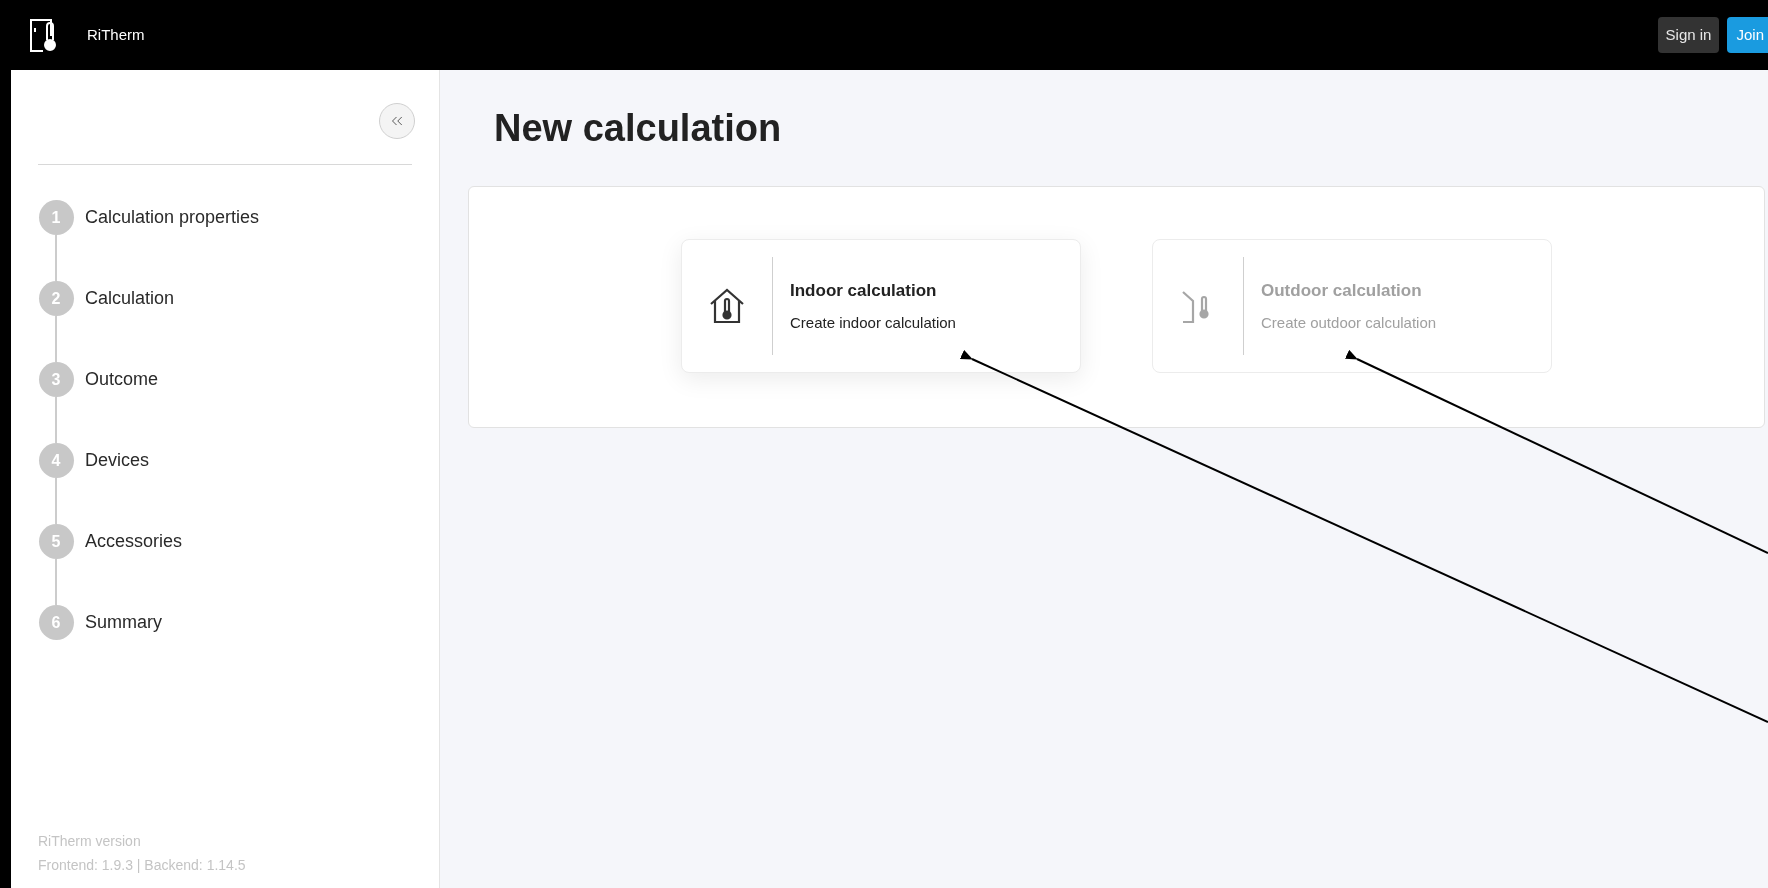  What do you see at coordinates (881, 306) in the screenshot?
I see `calculation-option-card: Indoor calculation Create indoor calculation` at bounding box center [881, 306].